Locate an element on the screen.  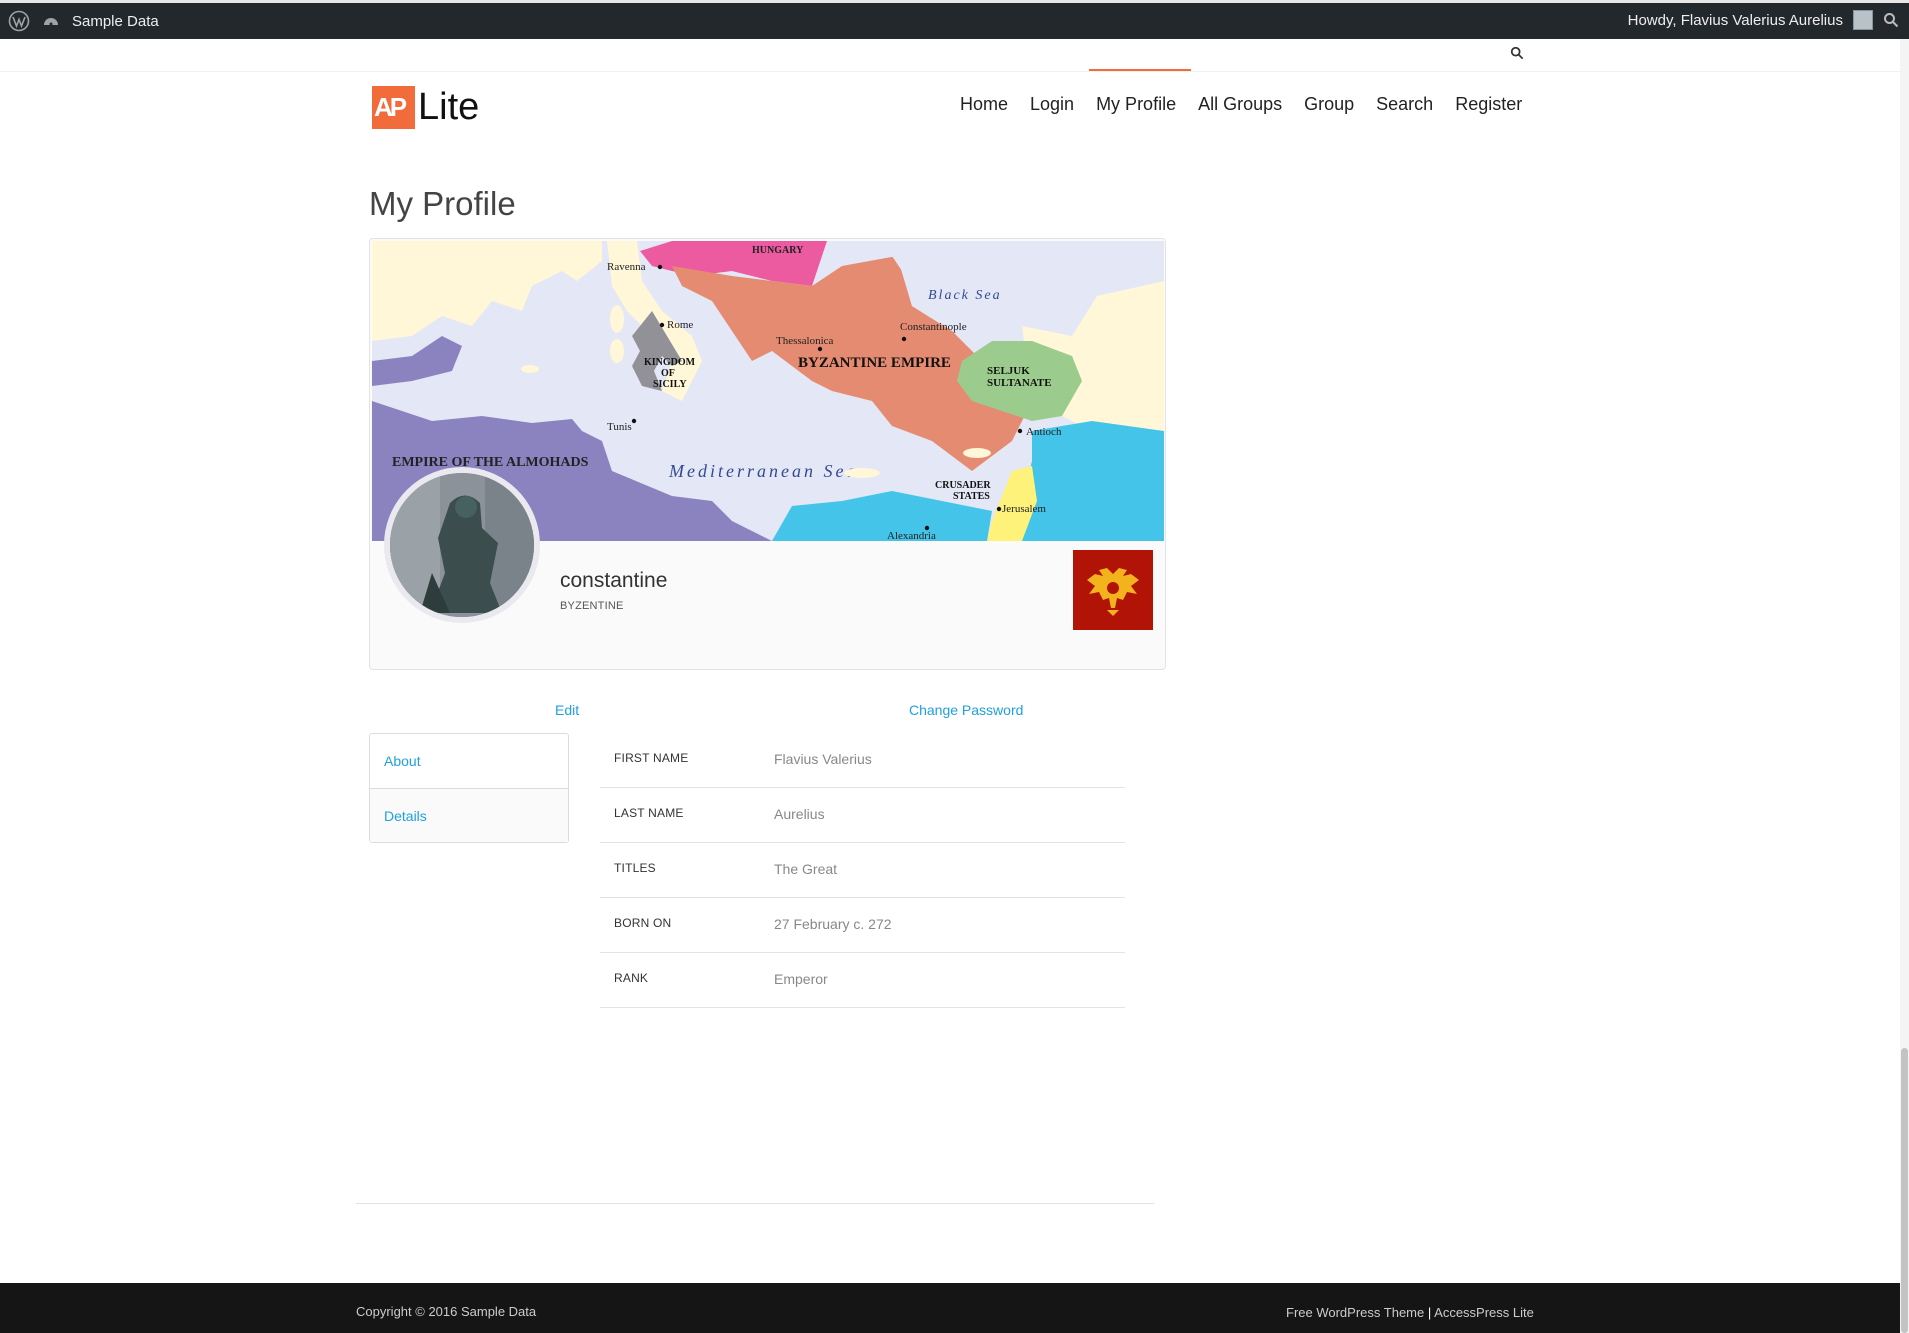
site-logo: AP Lite is located at coordinates (425, 107).